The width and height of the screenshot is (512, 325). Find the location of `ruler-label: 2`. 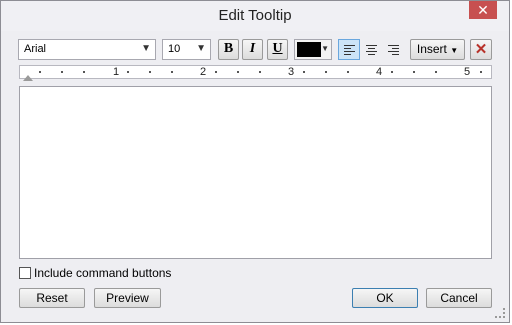

ruler-label: 2 is located at coordinates (203, 72).